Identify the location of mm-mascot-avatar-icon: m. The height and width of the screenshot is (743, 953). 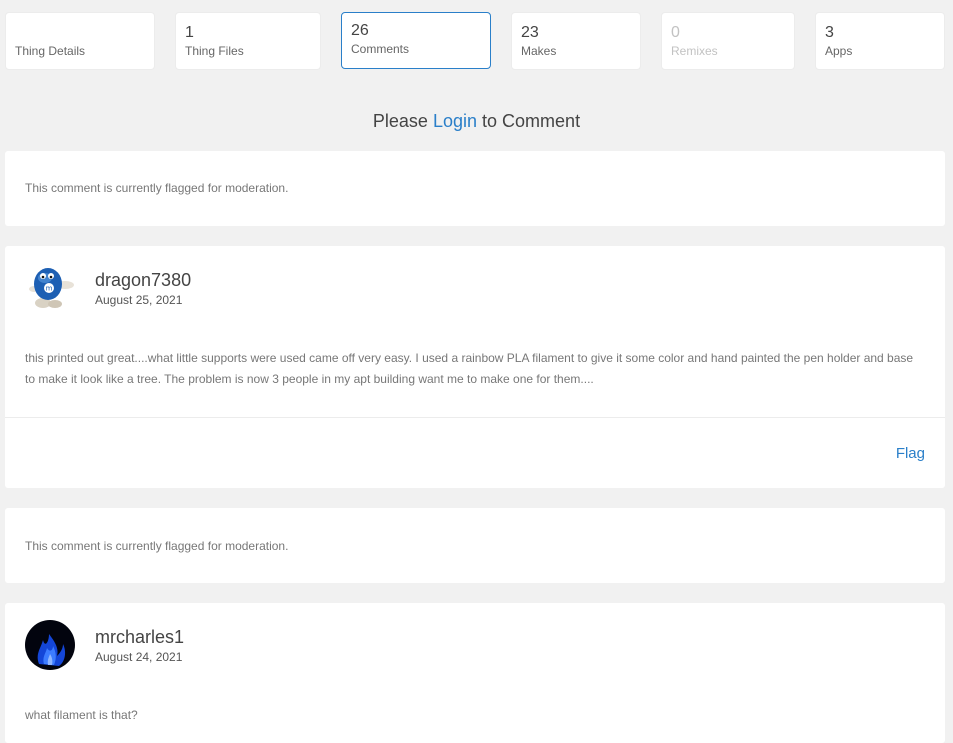
(50, 288).